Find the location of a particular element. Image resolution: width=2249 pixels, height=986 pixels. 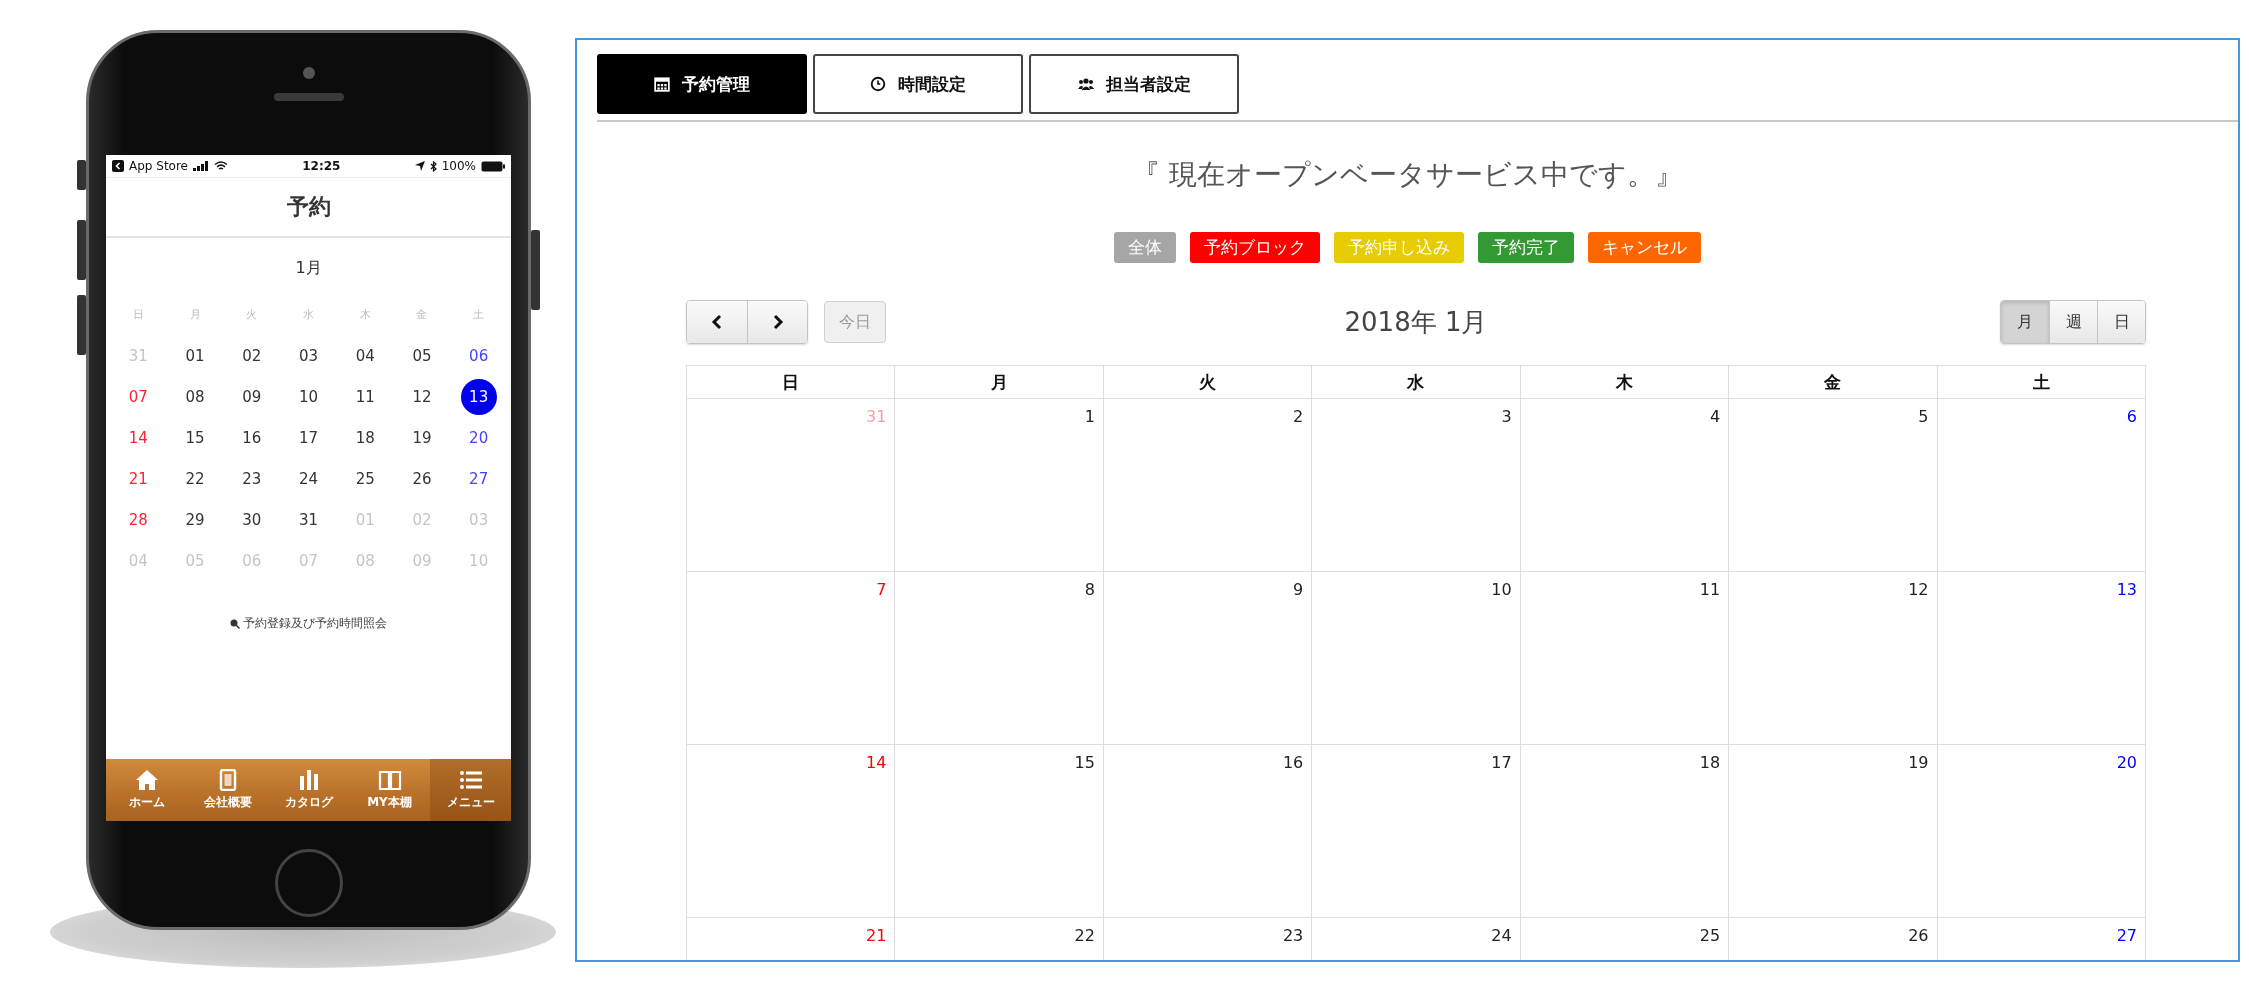

date-cell: 22 is located at coordinates (195, 478).